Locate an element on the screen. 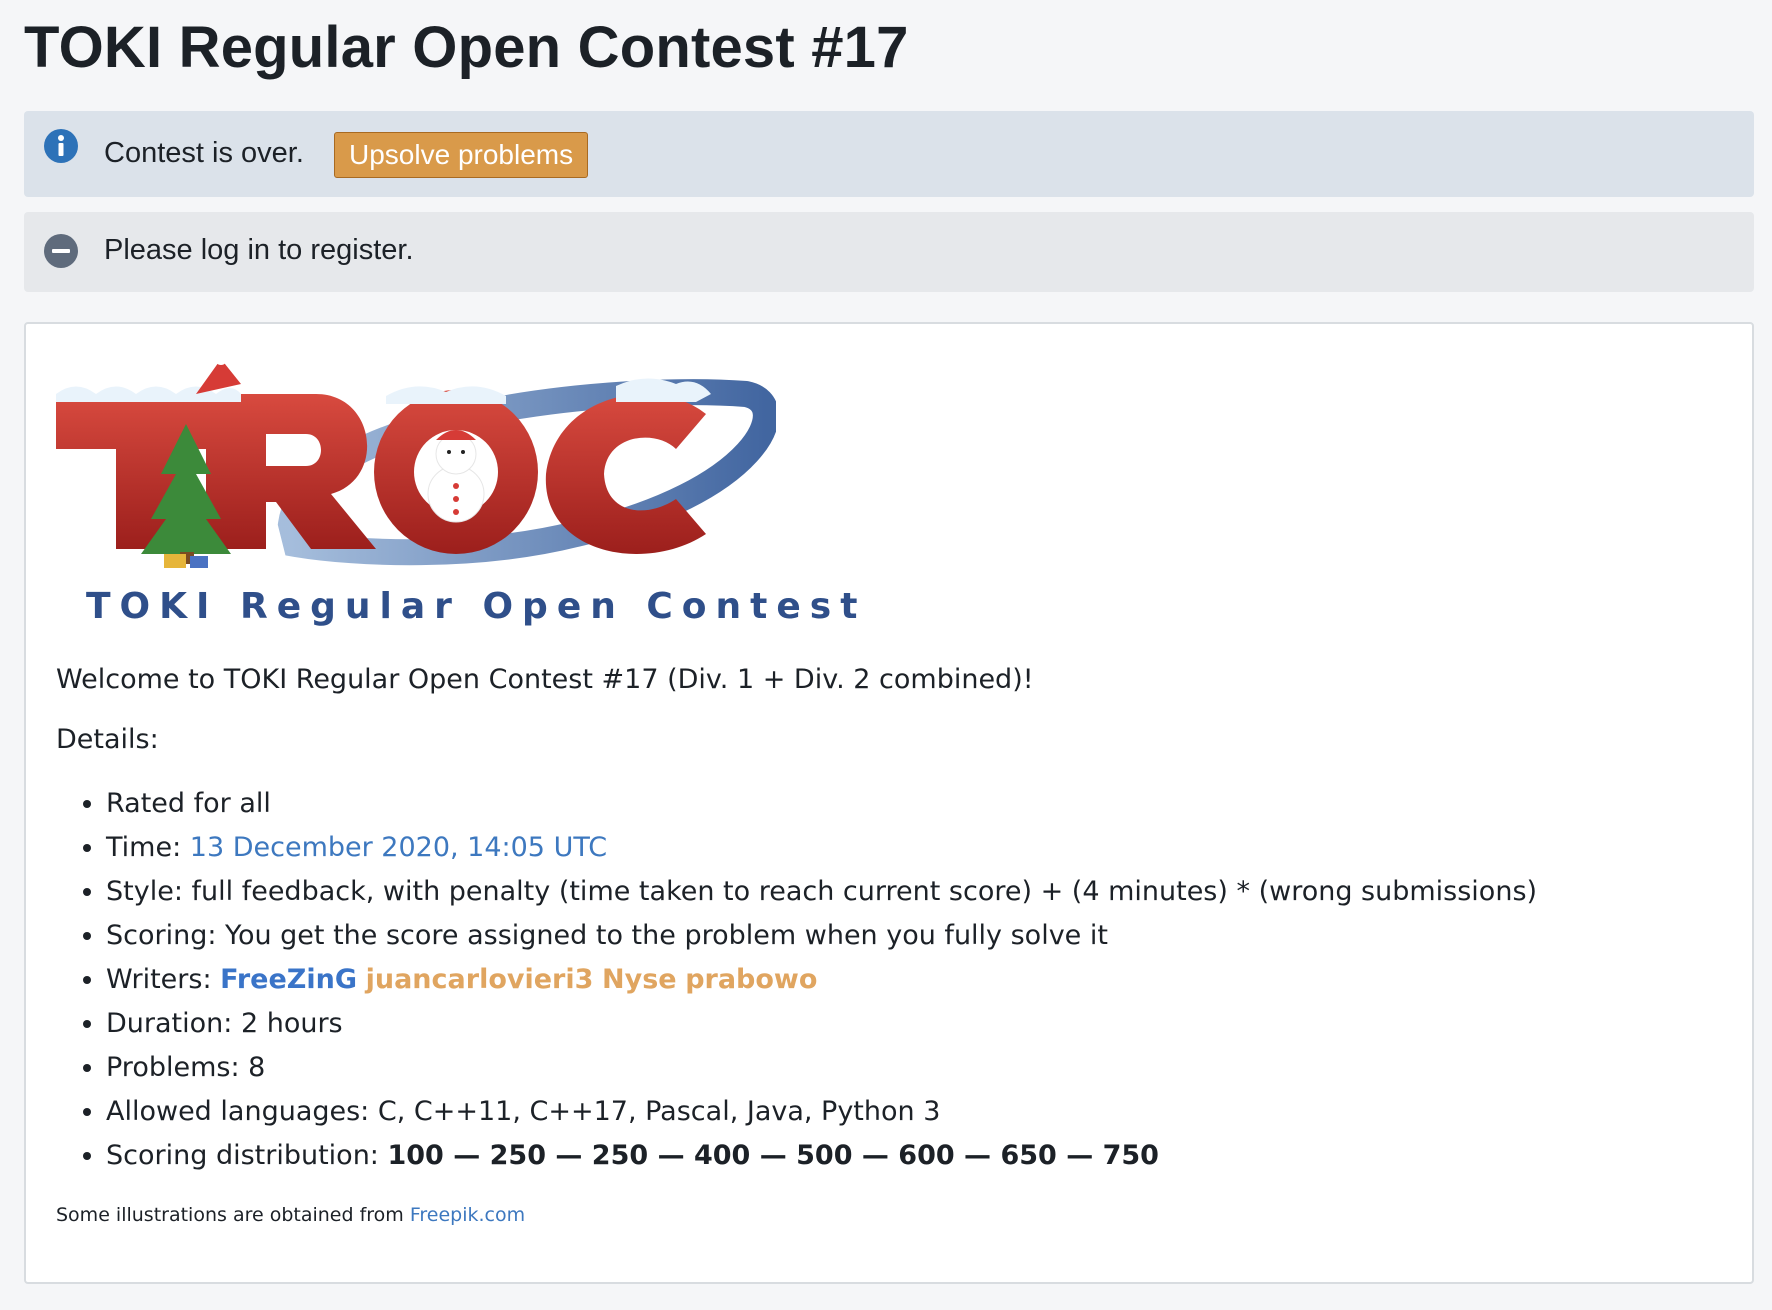 This screenshot has height=1310, width=1772. detail-problems: Problems: 8 is located at coordinates (821, 1068).